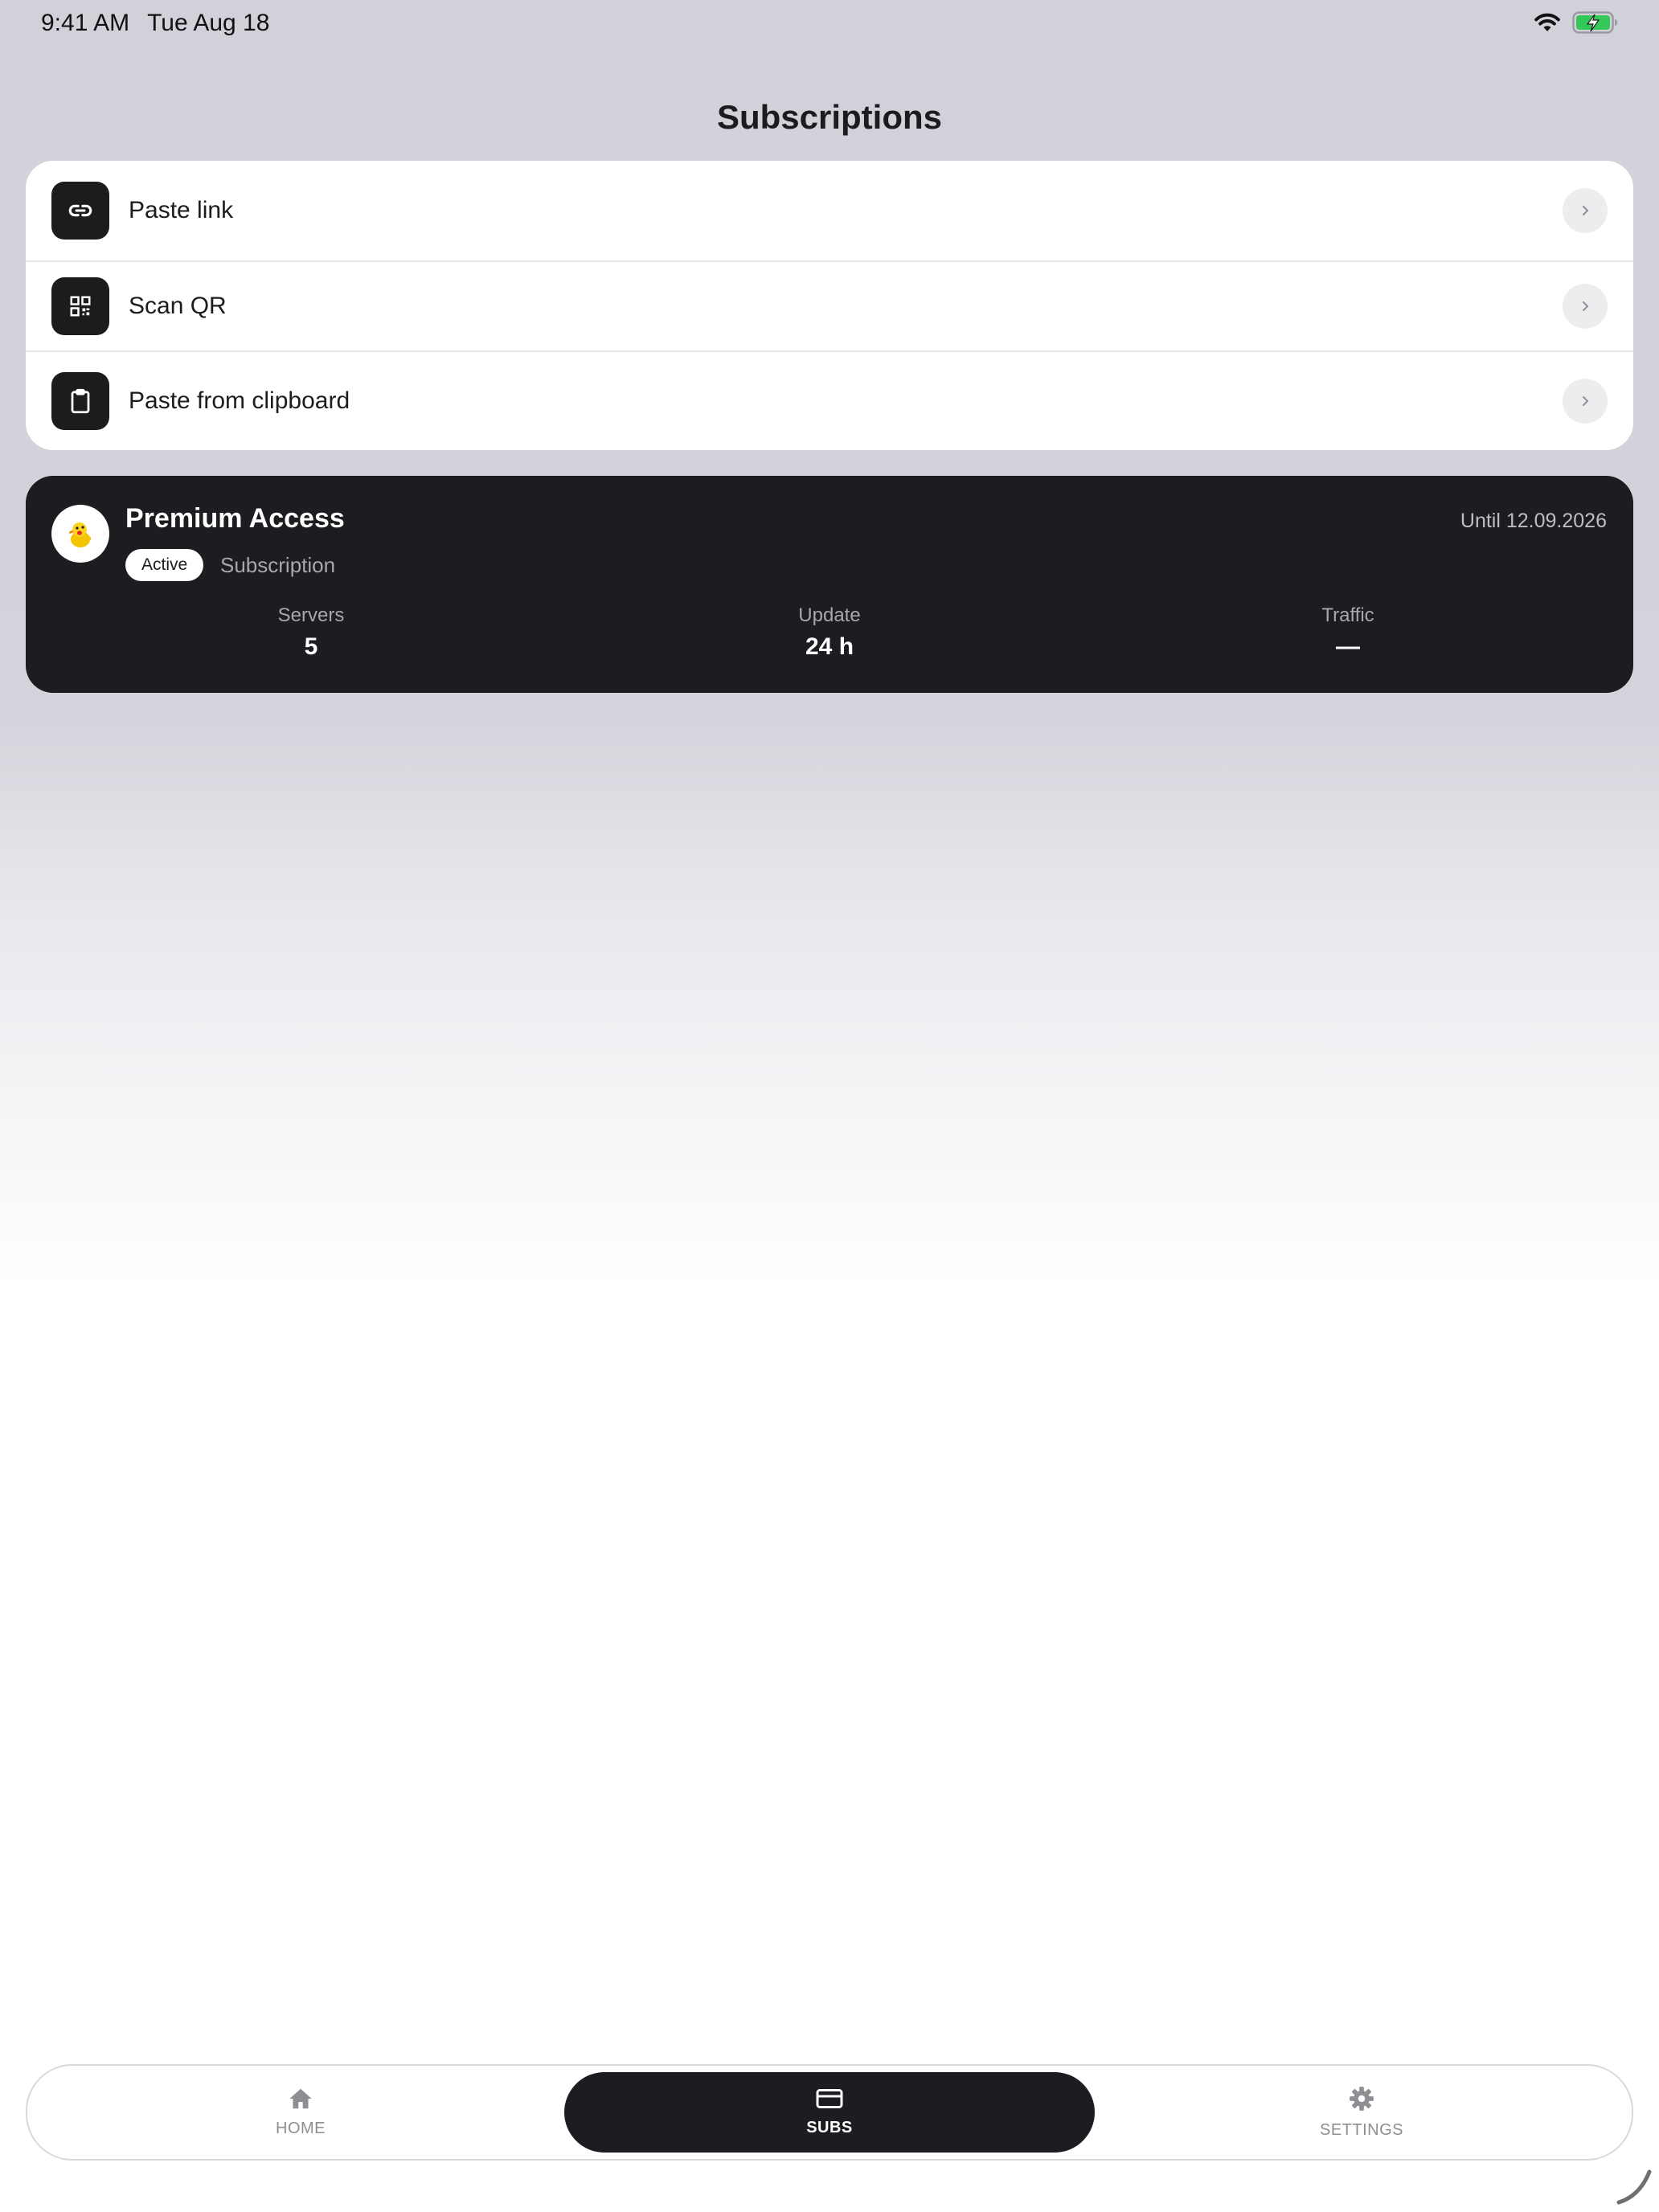  What do you see at coordinates (1348, 646) in the screenshot?
I see `stat-value: —` at bounding box center [1348, 646].